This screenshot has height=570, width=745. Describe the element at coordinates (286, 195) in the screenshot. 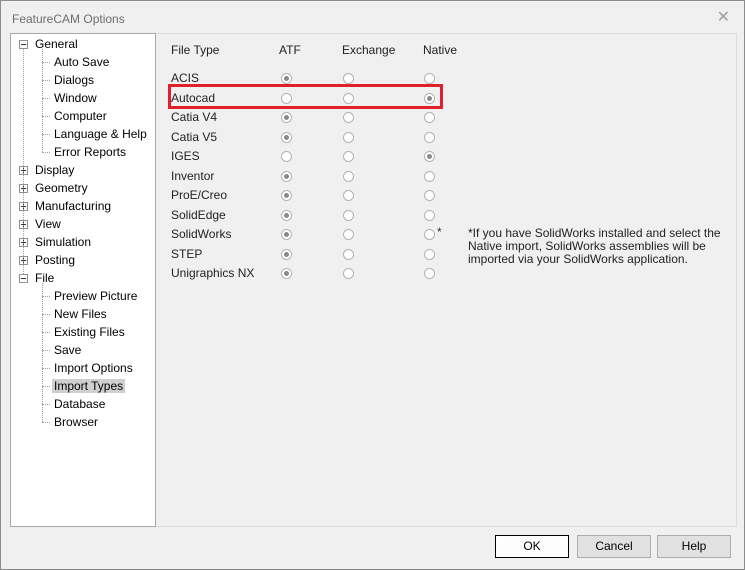

I see `radio-proe-creo-atf` at that location.